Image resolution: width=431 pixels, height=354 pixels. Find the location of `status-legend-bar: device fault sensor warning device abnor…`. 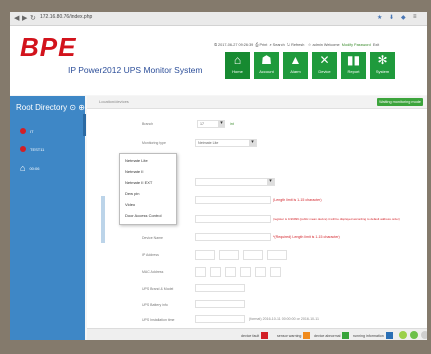

status-legend-bar: device fault sensor warning device abnor… is located at coordinates (257, 334).